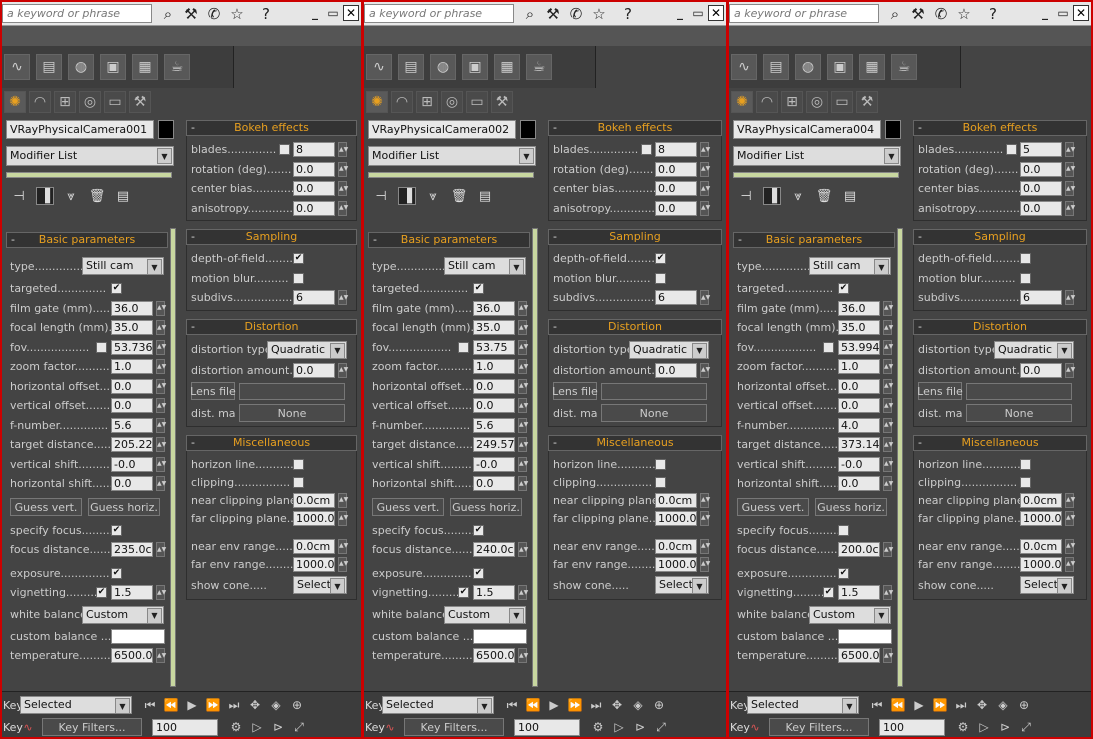 This screenshot has height=739, width=1093. Describe the element at coordinates (90, 156) in the screenshot. I see `modifier-list-dropdown: Modifier List ▼` at that location.